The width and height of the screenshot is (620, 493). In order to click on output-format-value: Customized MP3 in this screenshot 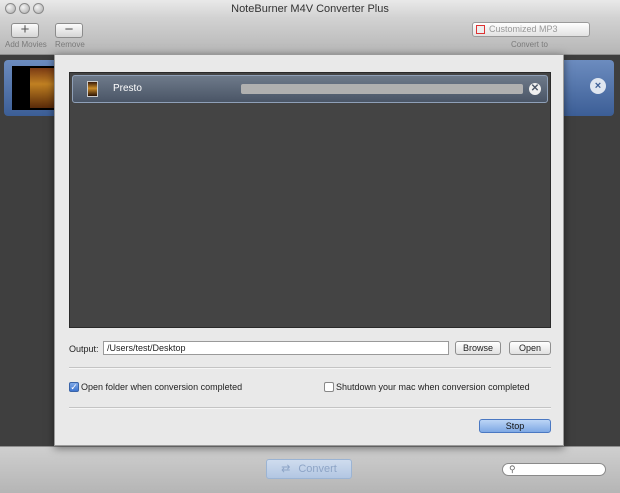, I will do `click(523, 29)`.